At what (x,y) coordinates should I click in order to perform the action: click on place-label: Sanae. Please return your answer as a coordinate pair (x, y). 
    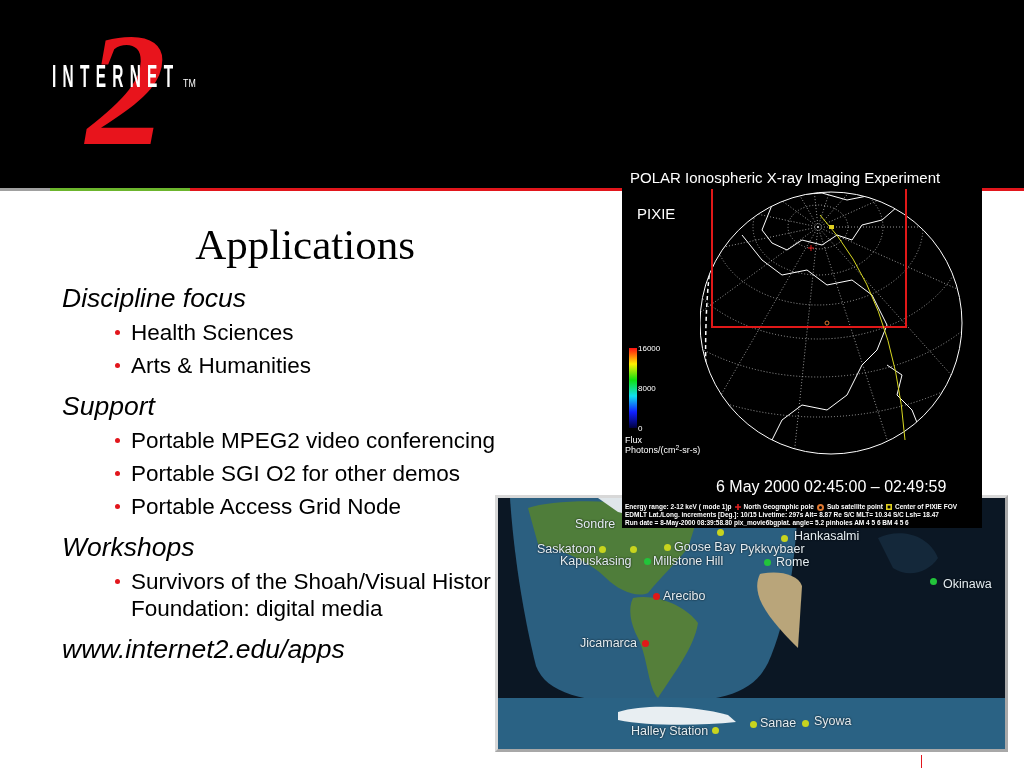
    Looking at the image, I should click on (778, 723).